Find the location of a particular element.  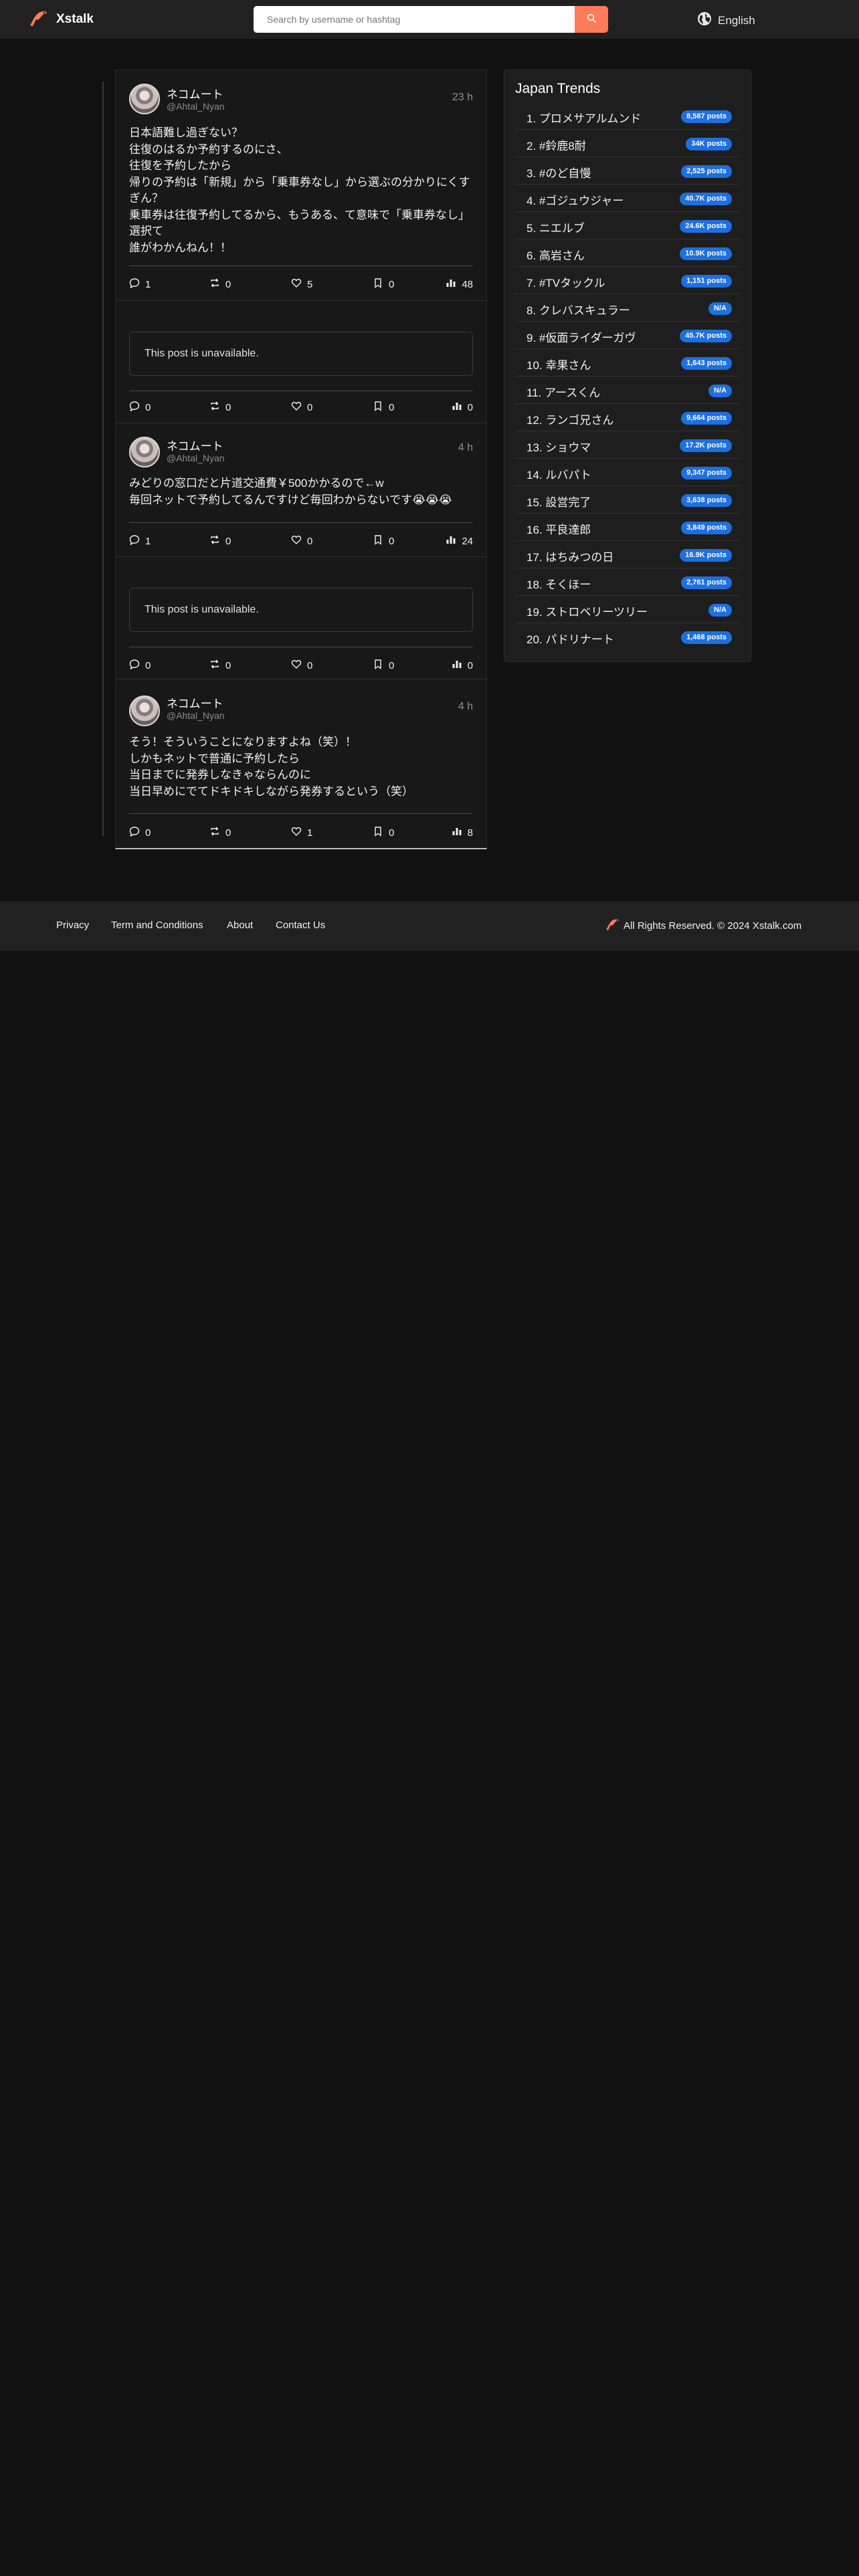

trend-name: 18. そくほー is located at coordinates (559, 583).